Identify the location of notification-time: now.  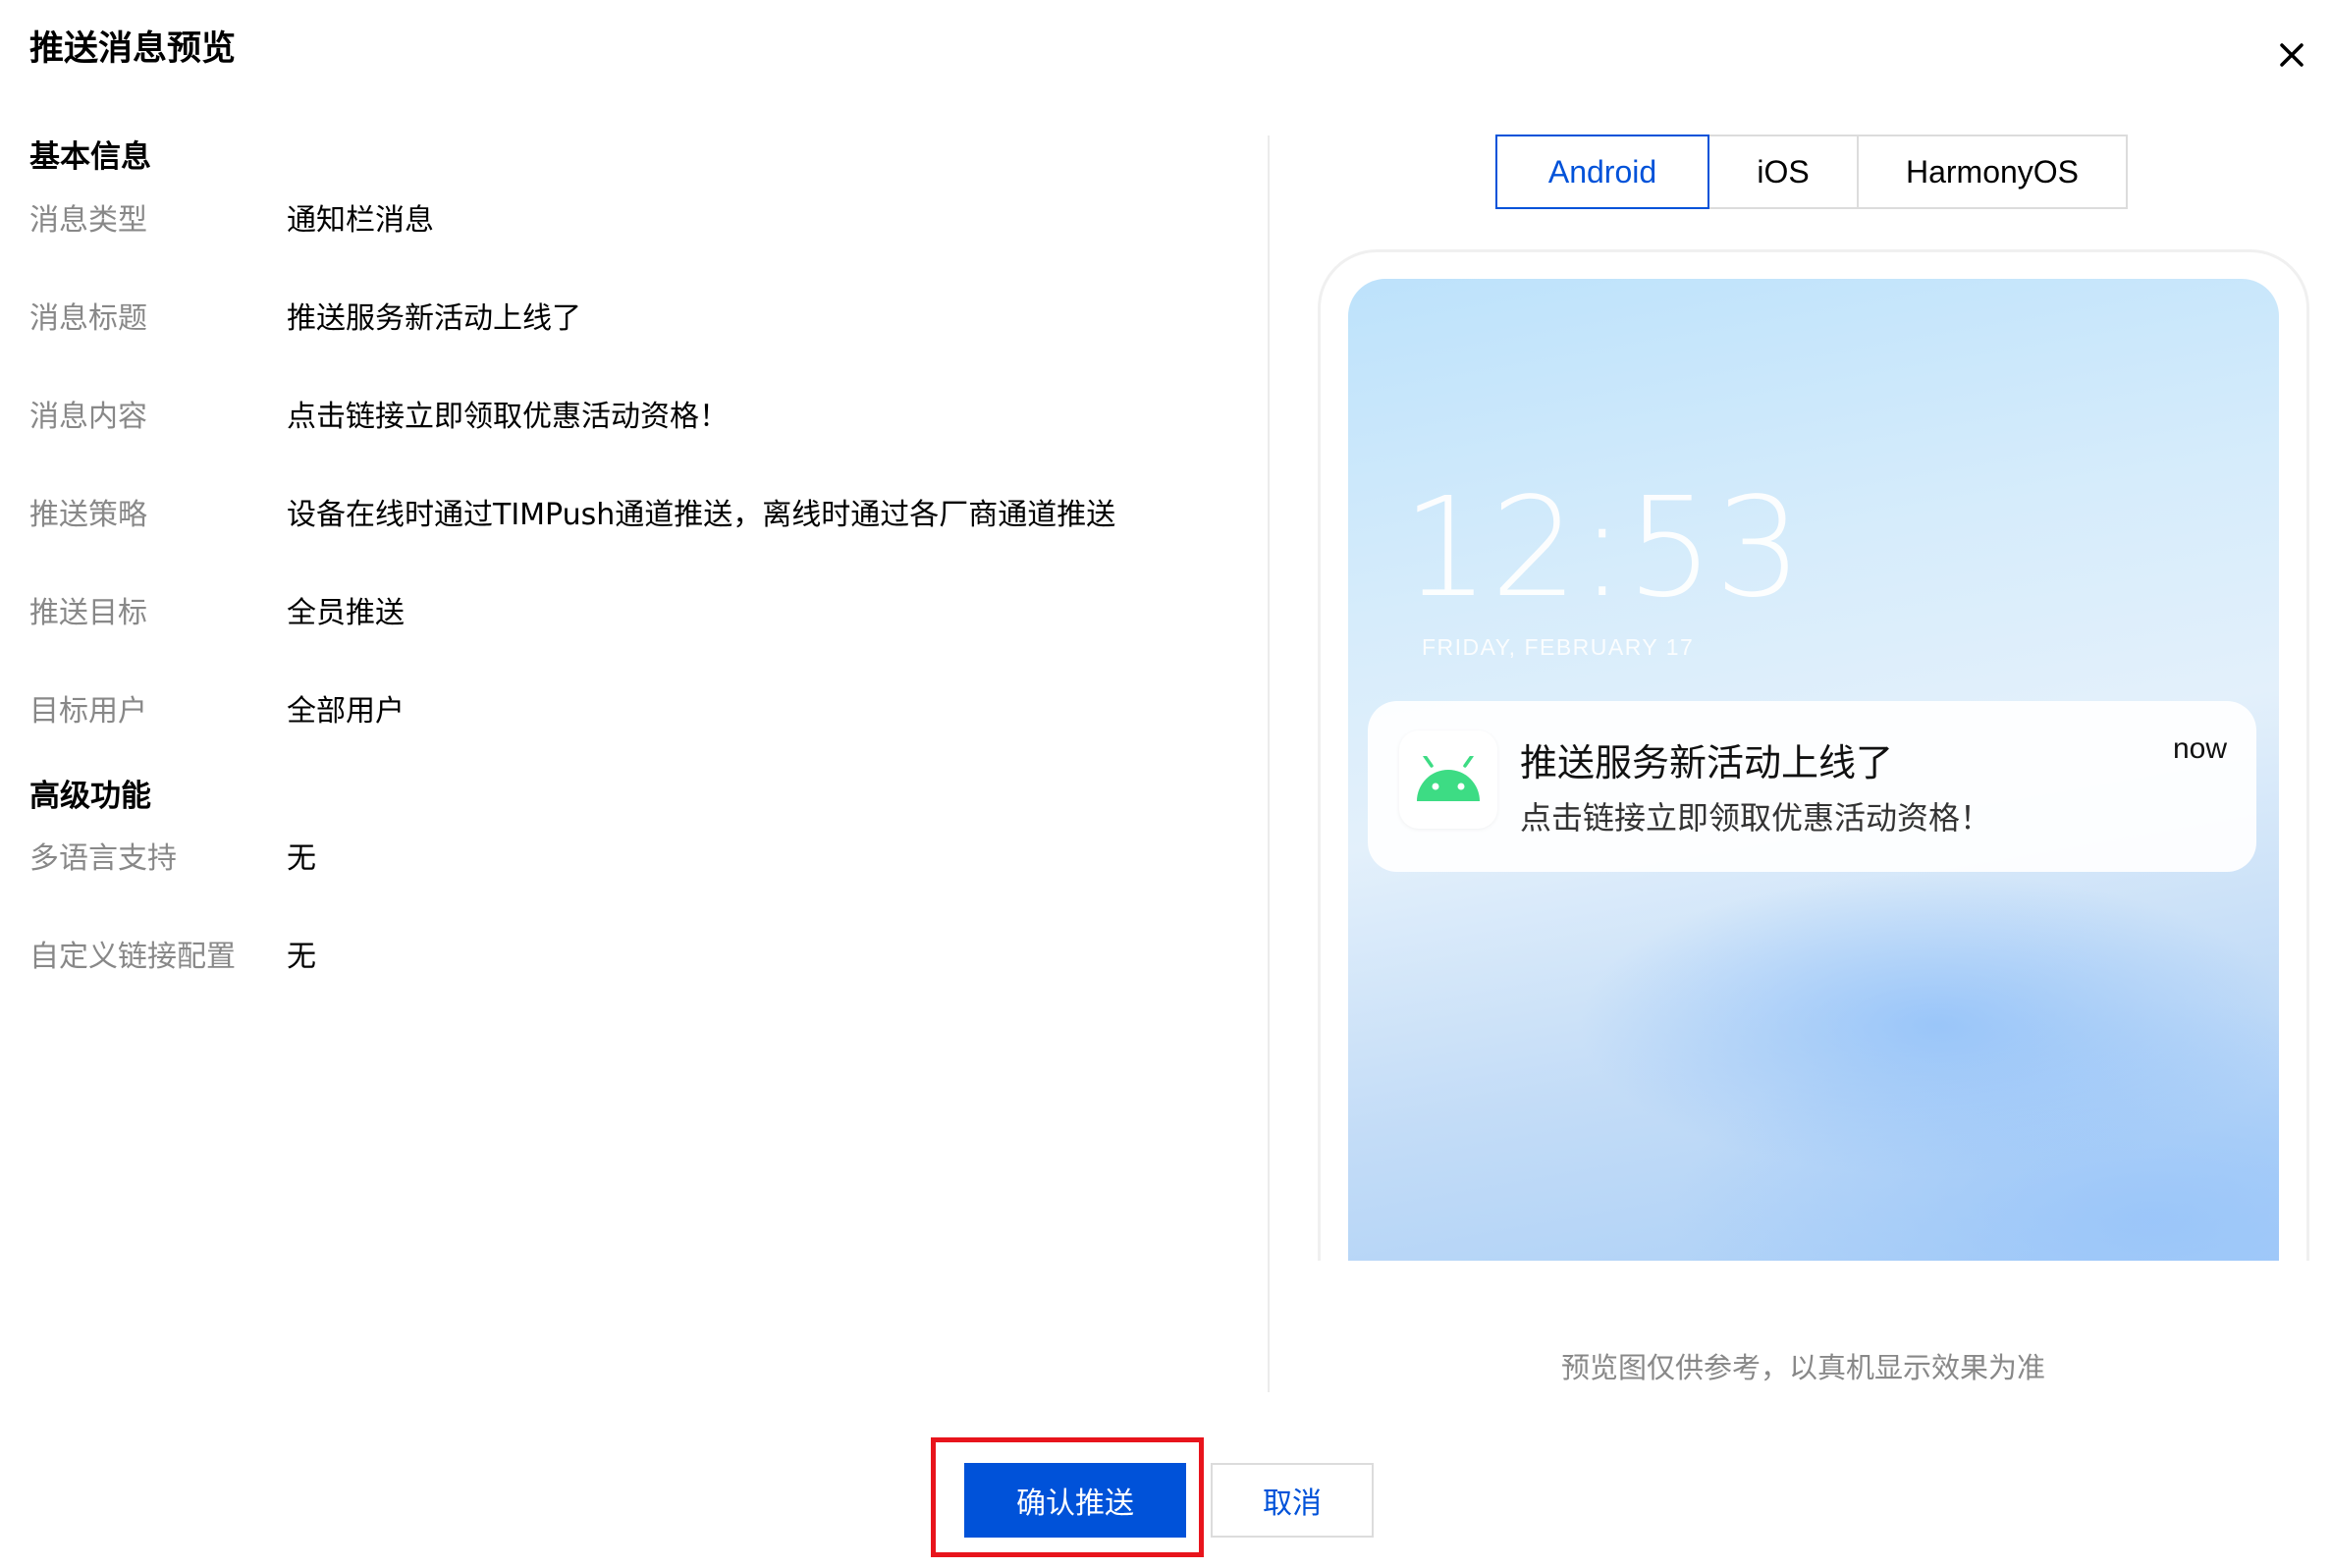
(2199, 748).